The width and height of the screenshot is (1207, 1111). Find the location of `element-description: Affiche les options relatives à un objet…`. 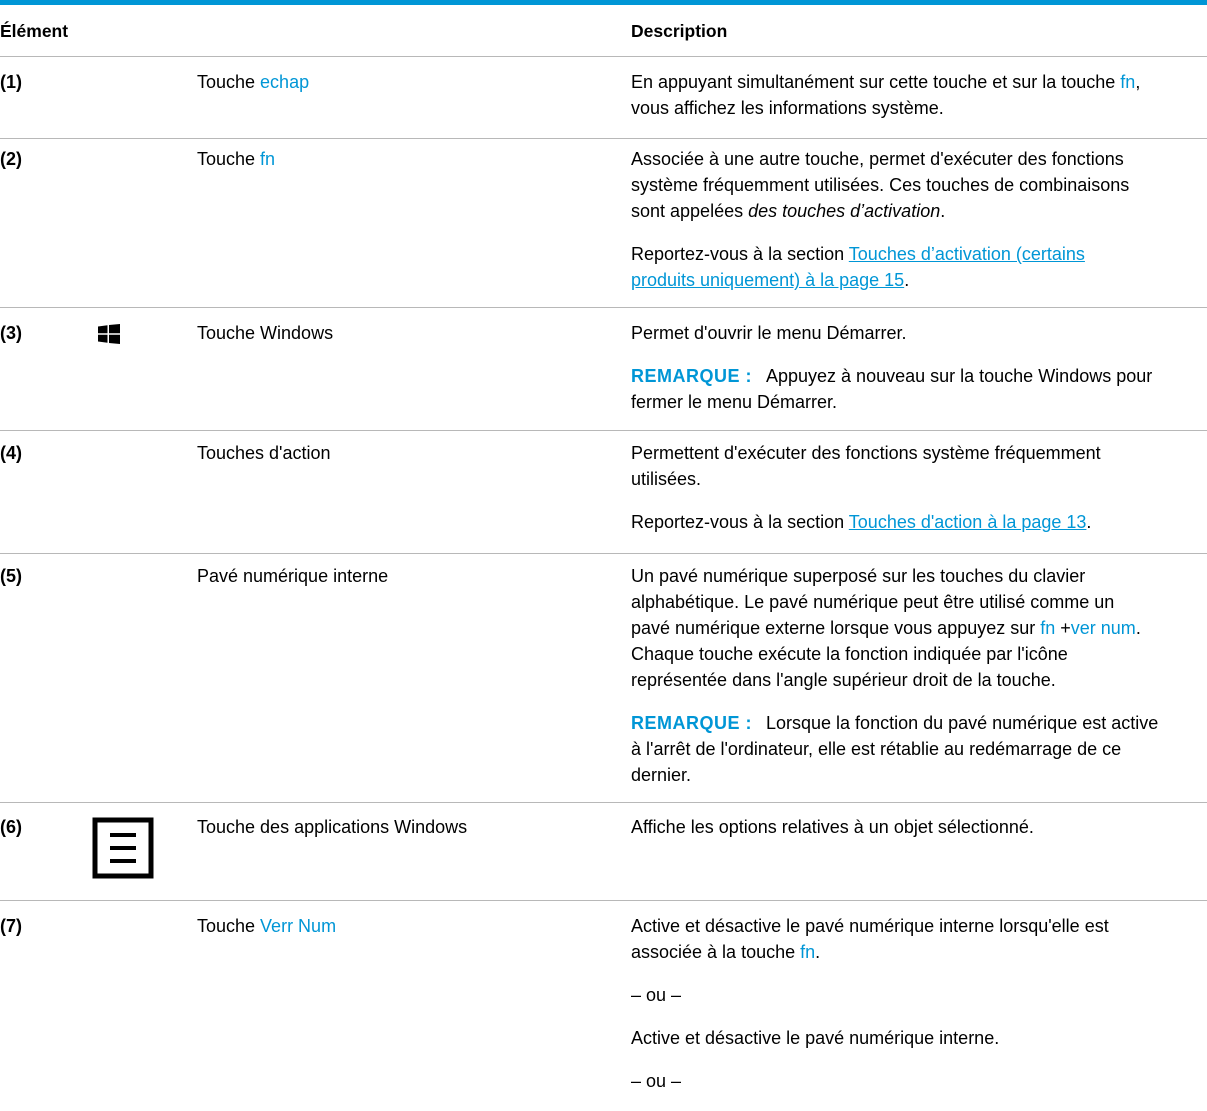

element-description: Affiche les options relatives à un objet… is located at coordinates (832, 827).